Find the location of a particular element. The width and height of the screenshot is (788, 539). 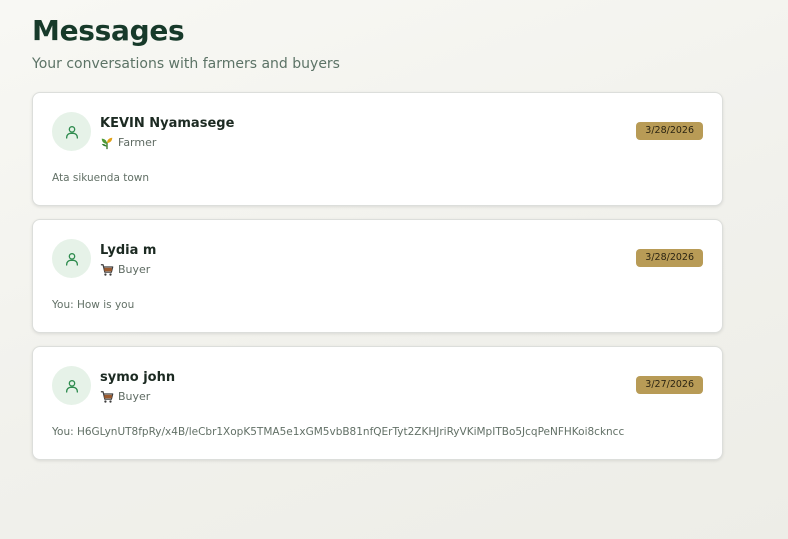

plant-icon is located at coordinates (107, 143).